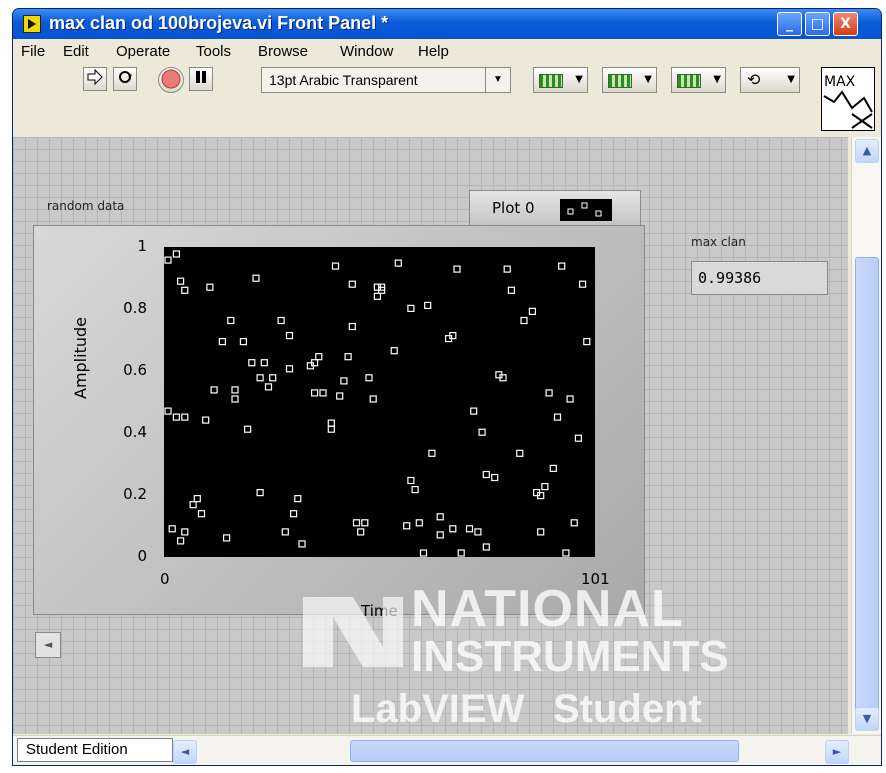 The width and height of the screenshot is (886, 773). What do you see at coordinates (867, 489) in the screenshot?
I see `vertical-scroll-thumb` at bounding box center [867, 489].